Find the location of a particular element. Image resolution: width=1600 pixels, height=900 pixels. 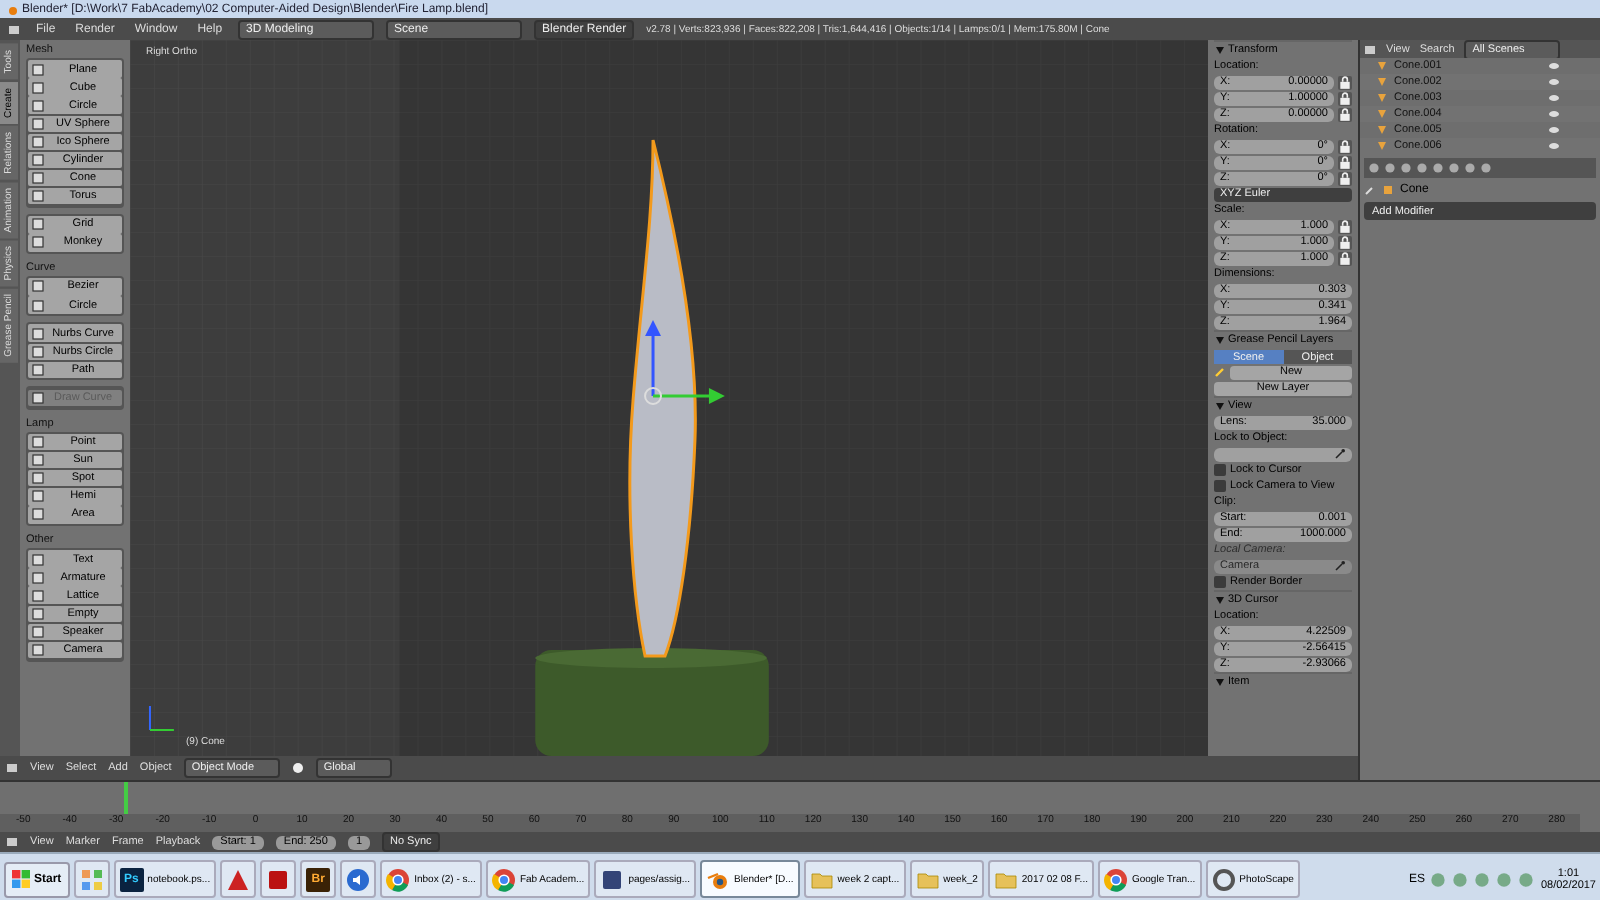

flame-mesh is located at coordinates (662, 398).